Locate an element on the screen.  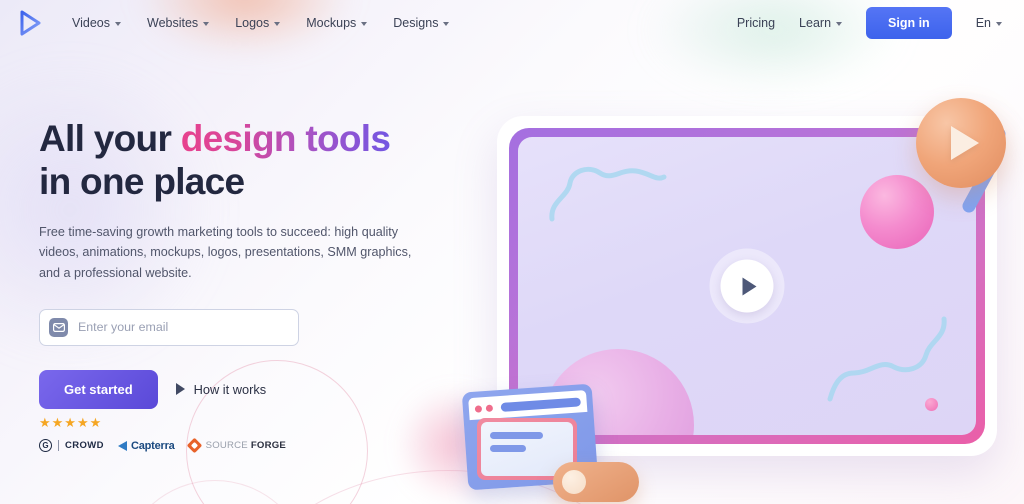
sourceforge-label-bold: FORGE is located at coordinates (268, 445).